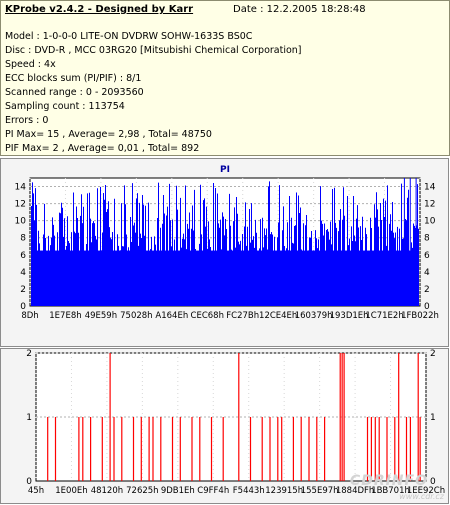 The width and height of the screenshot is (450, 505). Describe the element at coordinates (427, 290) in the screenshot. I see `pi-ytick-right: 2` at that location.